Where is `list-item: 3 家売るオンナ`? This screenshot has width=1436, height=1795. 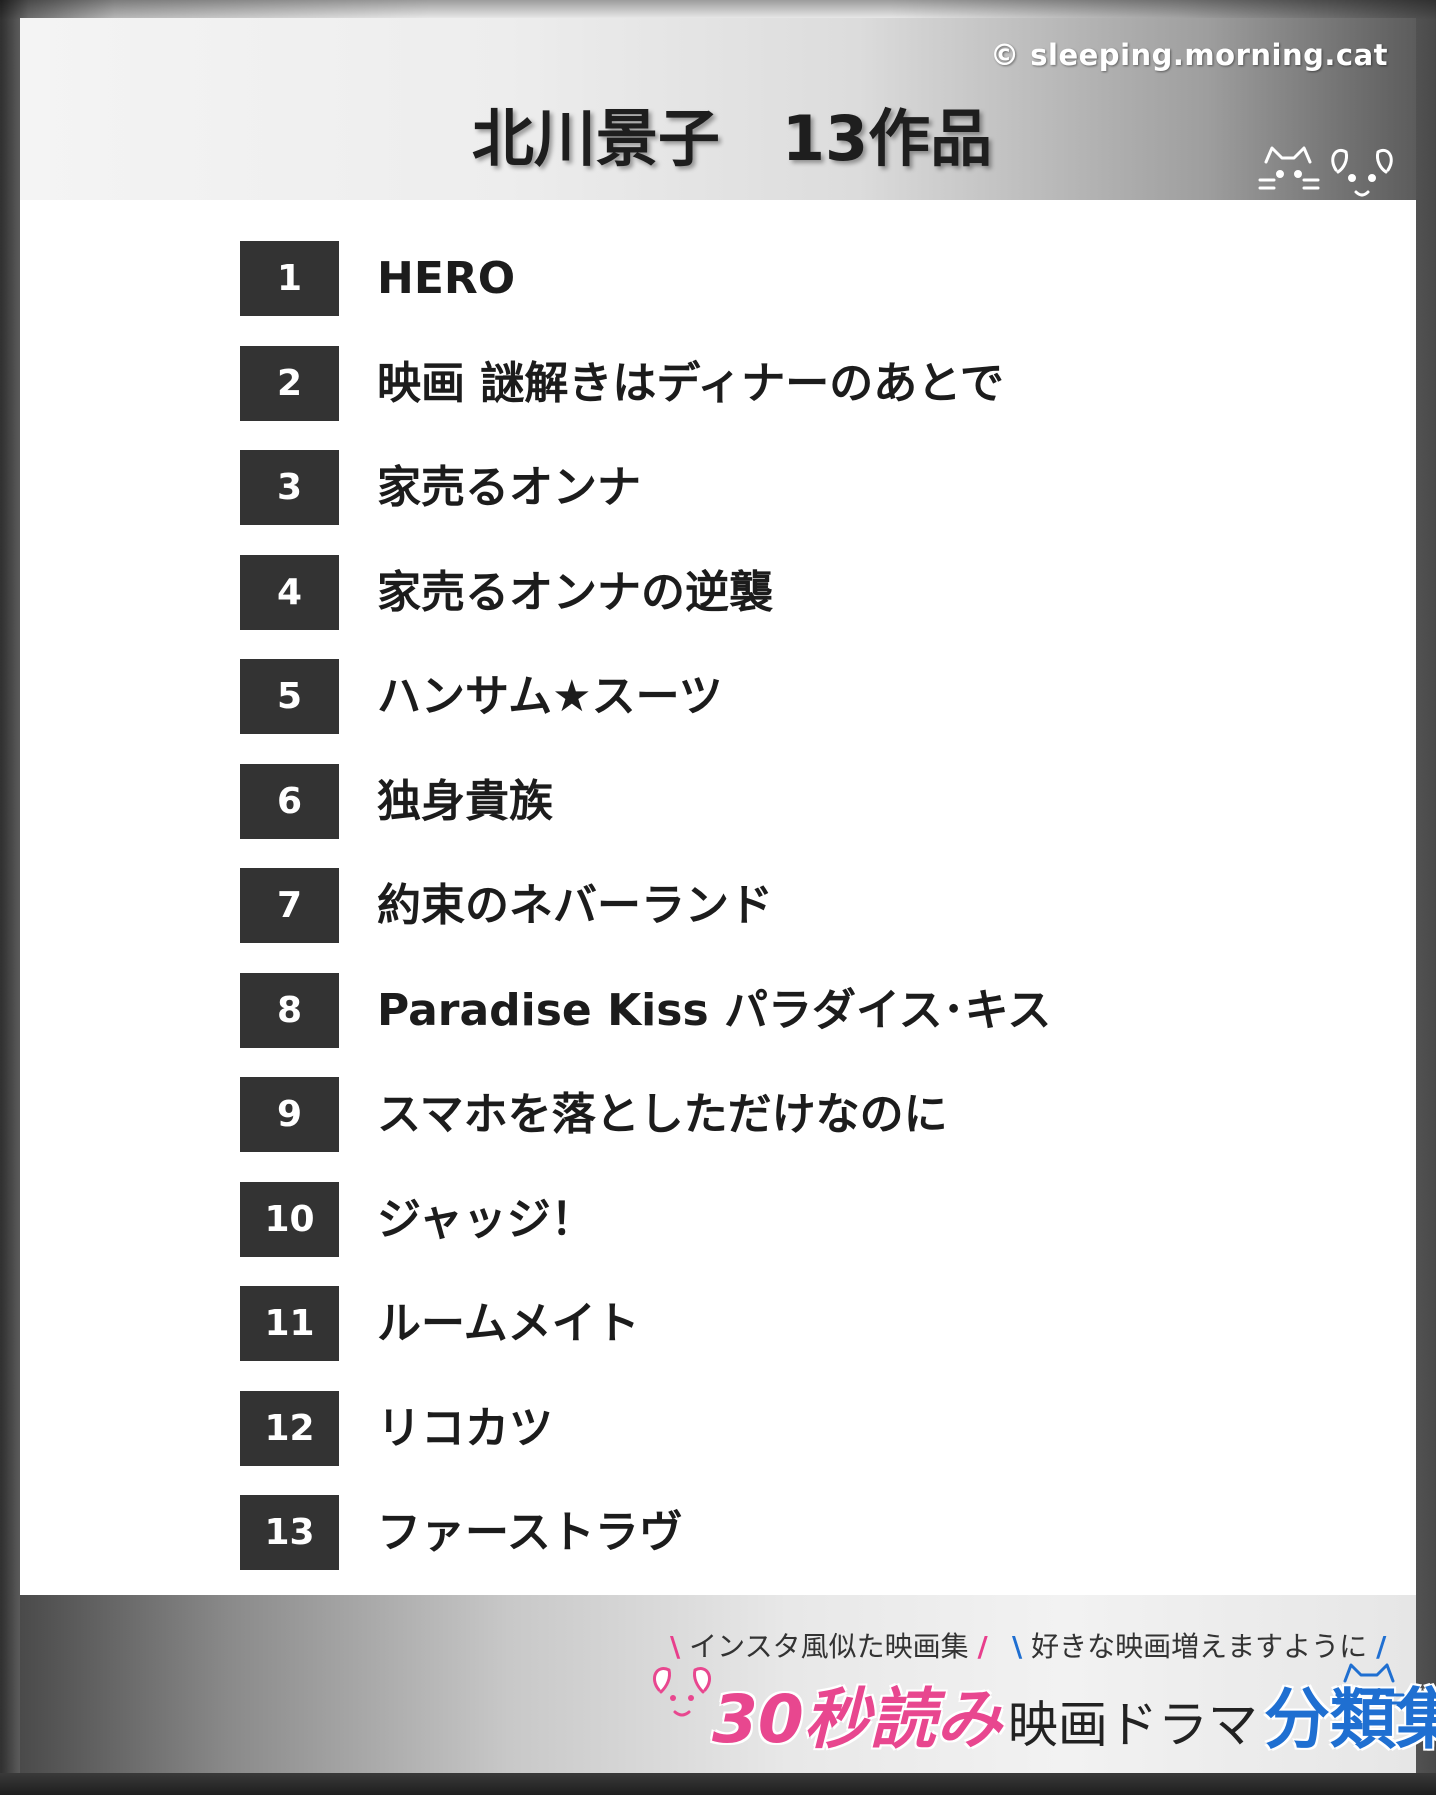
list-item: 3 家売るオンナ is located at coordinates (690, 487).